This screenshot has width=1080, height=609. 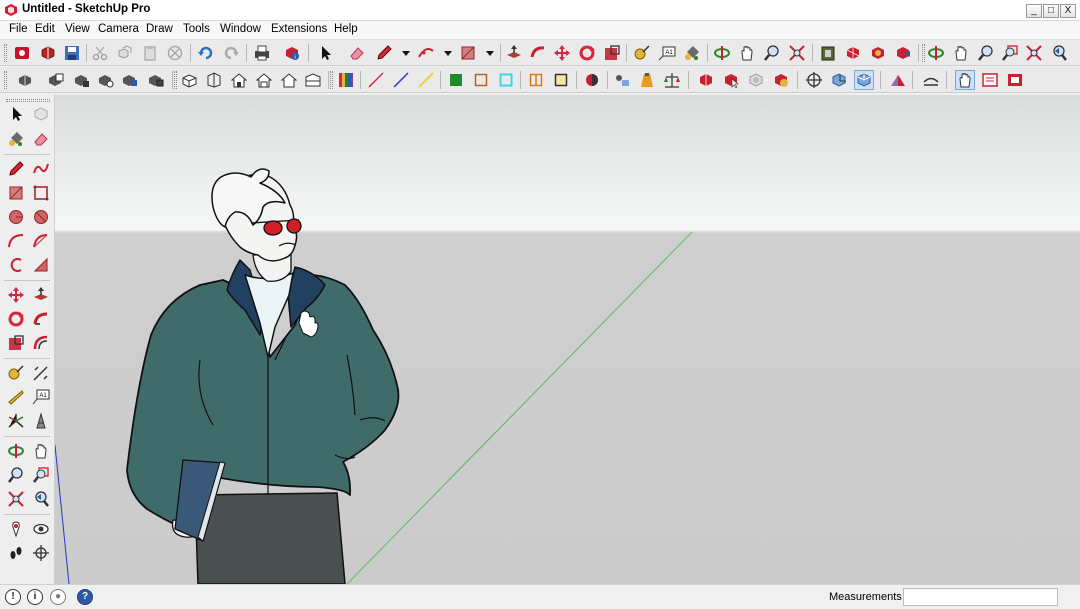 What do you see at coordinates (731, 80) in the screenshot?
I see `interact-icon` at bounding box center [731, 80].